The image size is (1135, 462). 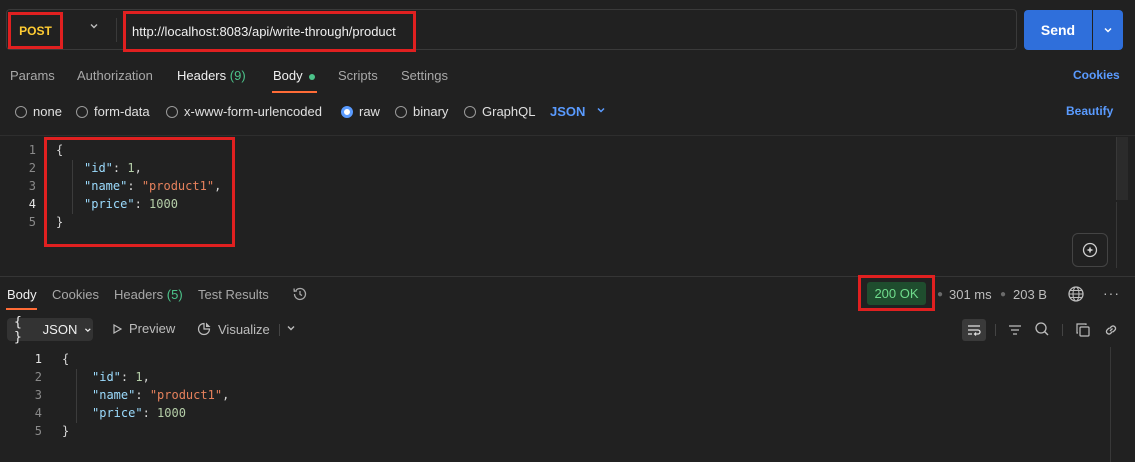 I want to click on tab-params: Params, so click(x=32, y=75).